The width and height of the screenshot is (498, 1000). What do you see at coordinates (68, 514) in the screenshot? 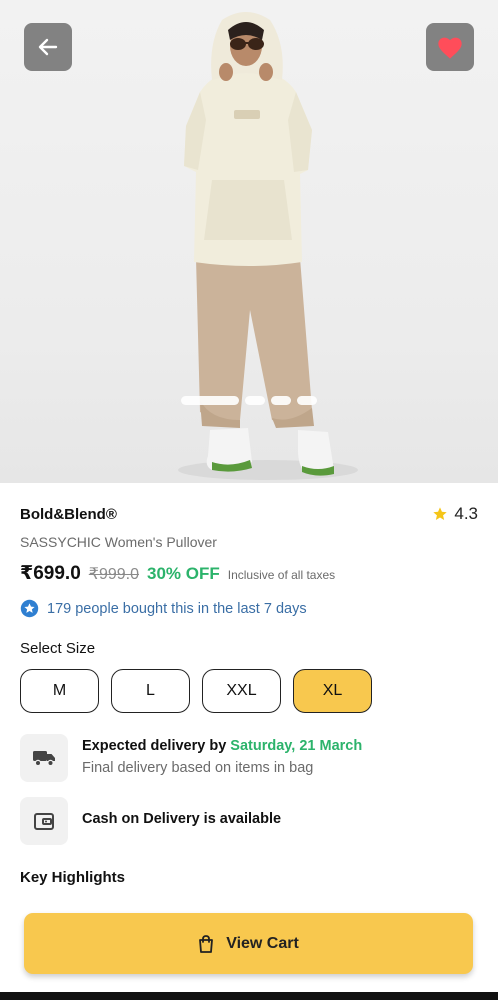
I see `brand-name: Bold&Blend®` at bounding box center [68, 514].